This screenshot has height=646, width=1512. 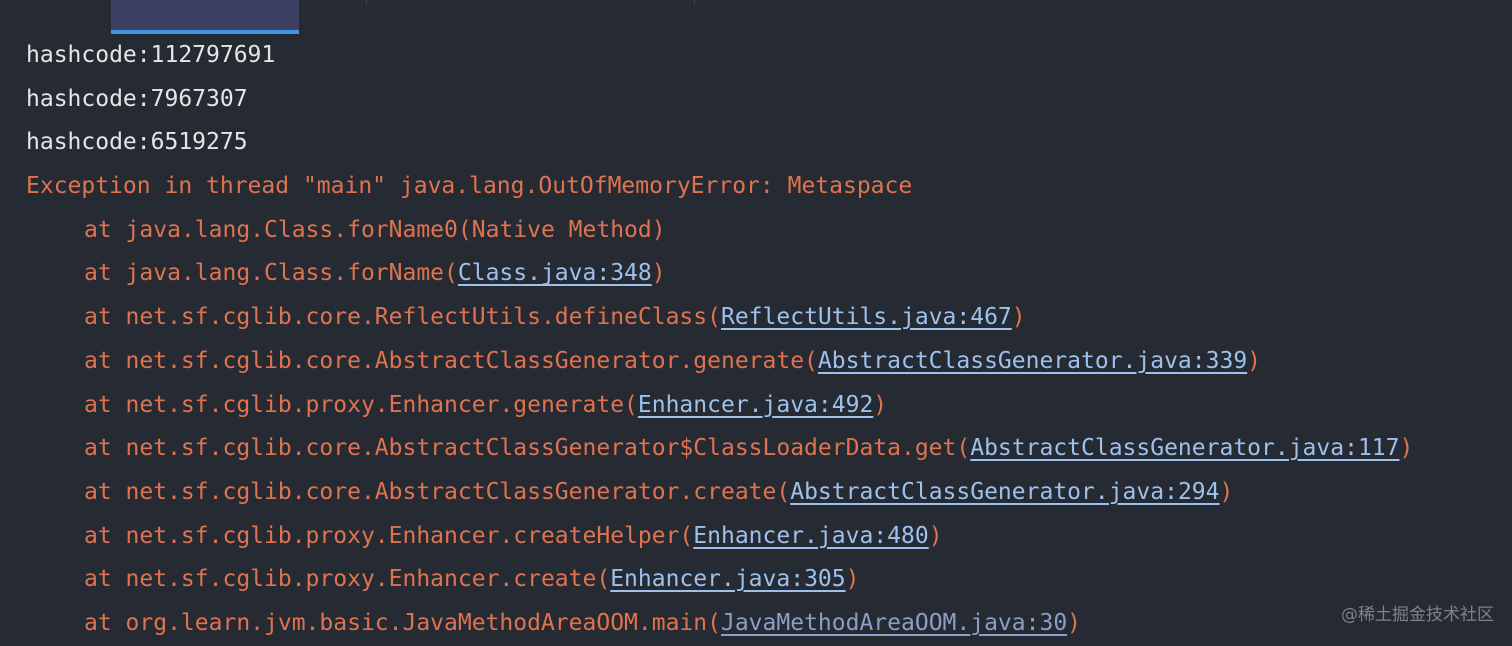 I want to click on source-link: Class.java:348, so click(x=555, y=273).